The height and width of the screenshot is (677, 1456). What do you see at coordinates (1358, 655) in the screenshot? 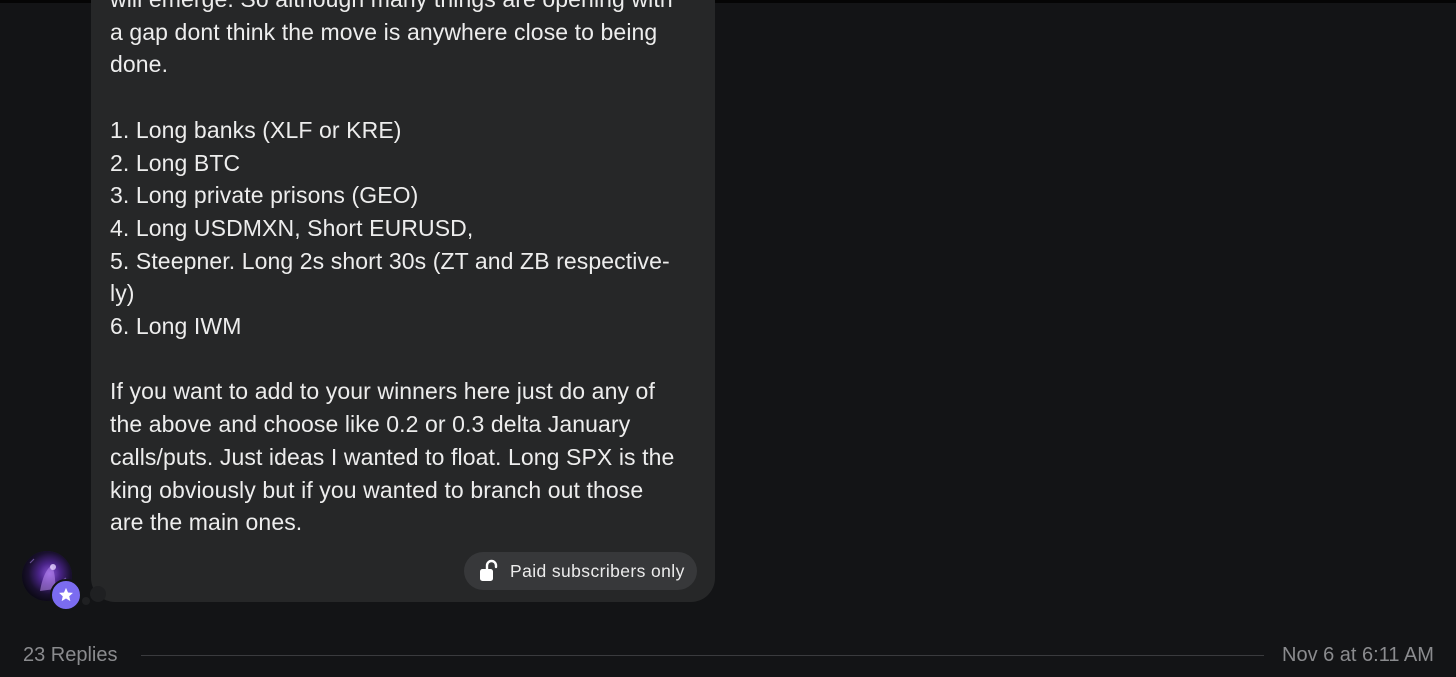
I see `timestamp: Nov 6 at 6:11 AM` at bounding box center [1358, 655].